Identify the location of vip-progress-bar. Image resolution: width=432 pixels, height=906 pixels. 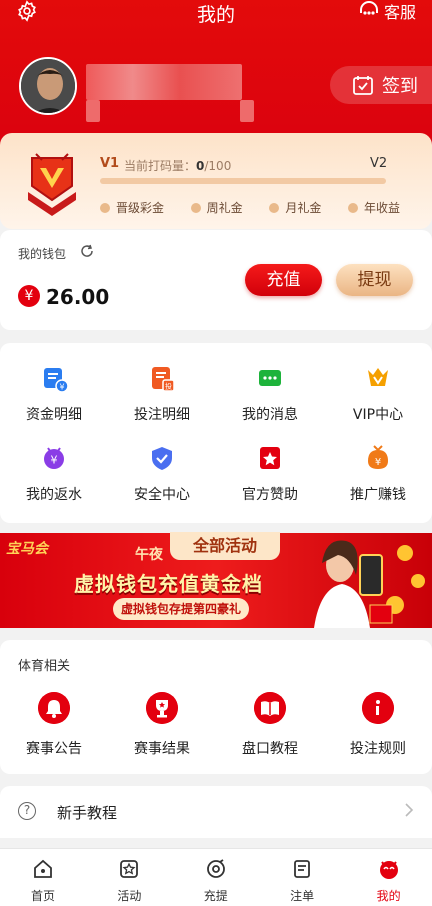
(243, 181).